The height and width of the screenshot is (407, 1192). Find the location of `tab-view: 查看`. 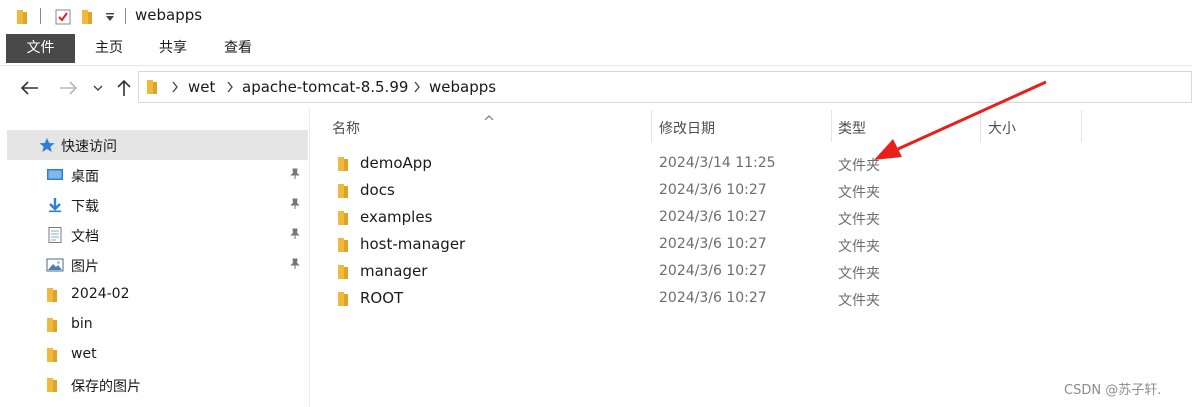

tab-view: 查看 is located at coordinates (238, 48).